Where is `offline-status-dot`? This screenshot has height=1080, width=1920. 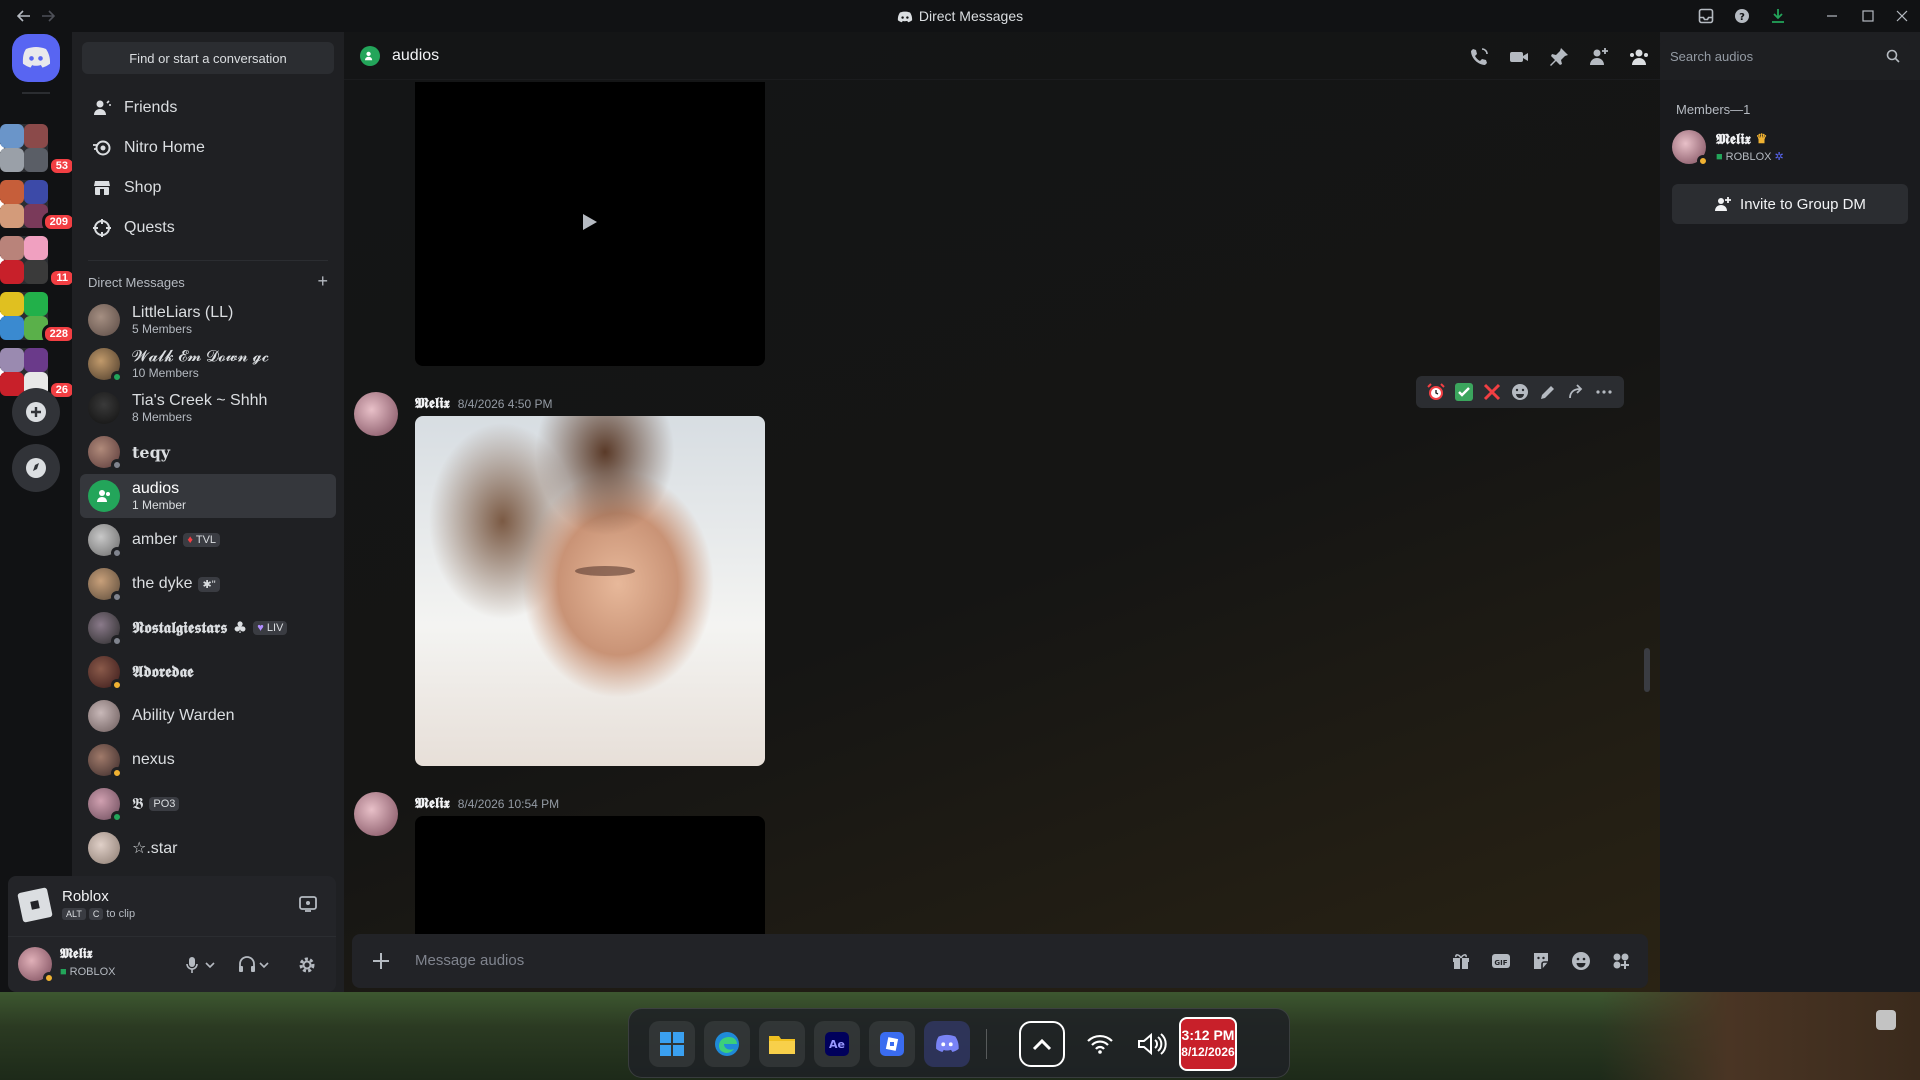
offline-status-dot is located at coordinates (117, 465).